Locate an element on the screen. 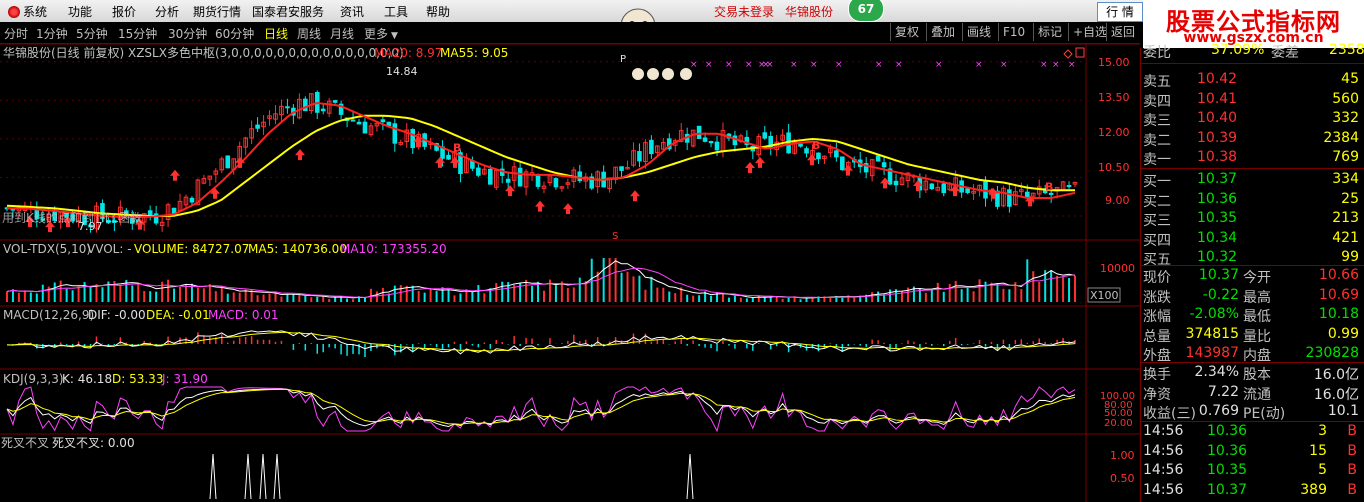 The image size is (1364, 502). cross-value-label: 死叉不叉: 0.00 is located at coordinates (93, 443).